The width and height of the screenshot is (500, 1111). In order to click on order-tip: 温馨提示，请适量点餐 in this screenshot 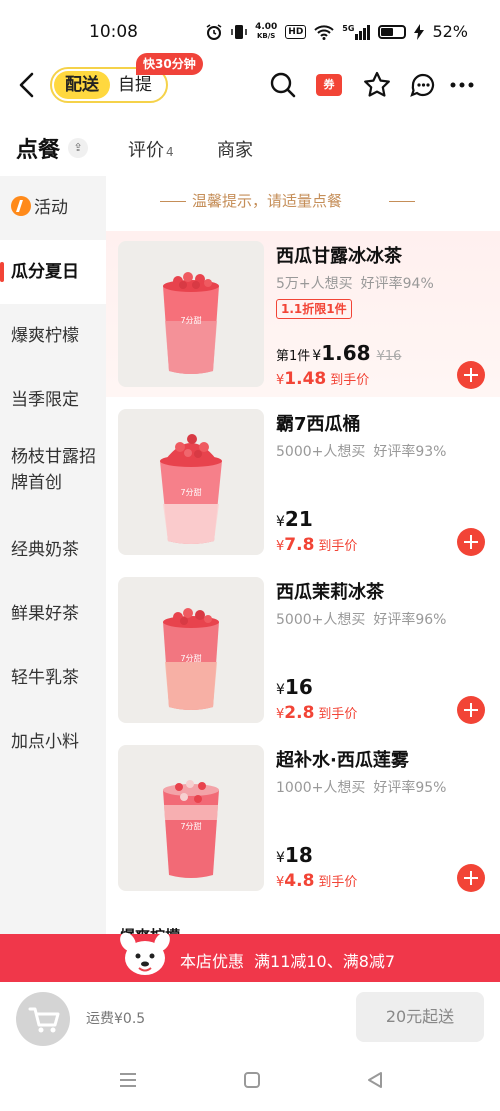, I will do `click(267, 201)`.